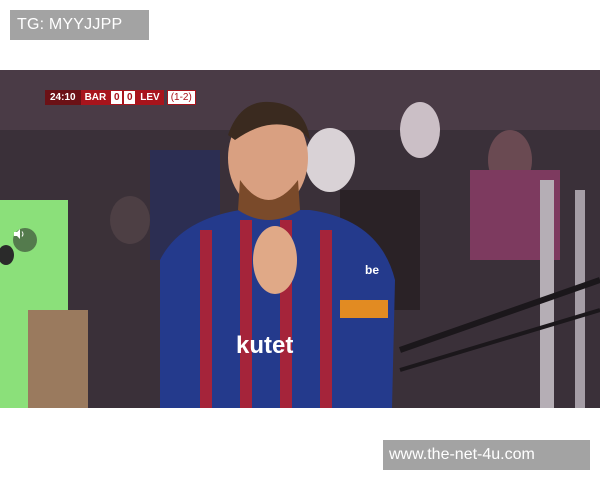  Describe the element at coordinates (95, 97) in the screenshot. I see `home-team-label: BAR` at that location.